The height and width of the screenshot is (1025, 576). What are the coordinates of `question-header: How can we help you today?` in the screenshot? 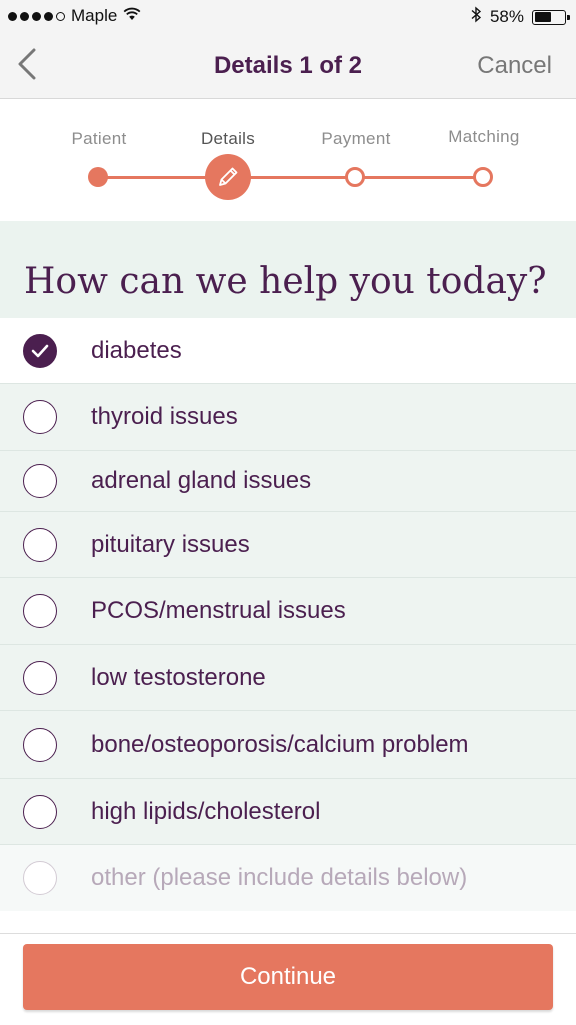 It's located at (288, 269).